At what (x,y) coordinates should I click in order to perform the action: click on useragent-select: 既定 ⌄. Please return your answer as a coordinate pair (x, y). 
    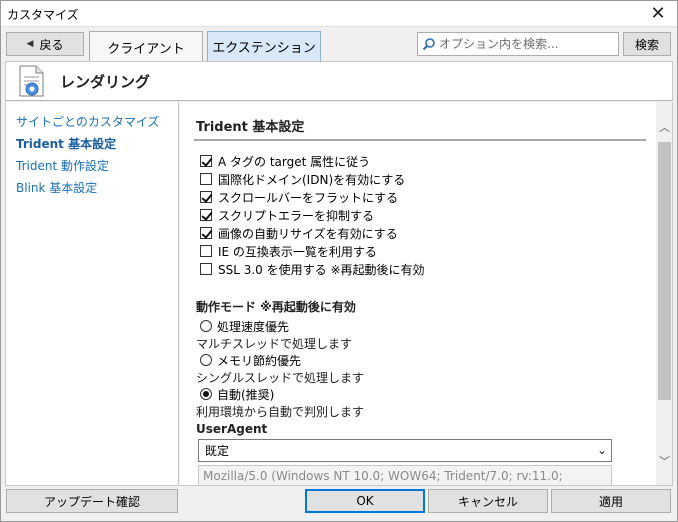
    Looking at the image, I should click on (405, 450).